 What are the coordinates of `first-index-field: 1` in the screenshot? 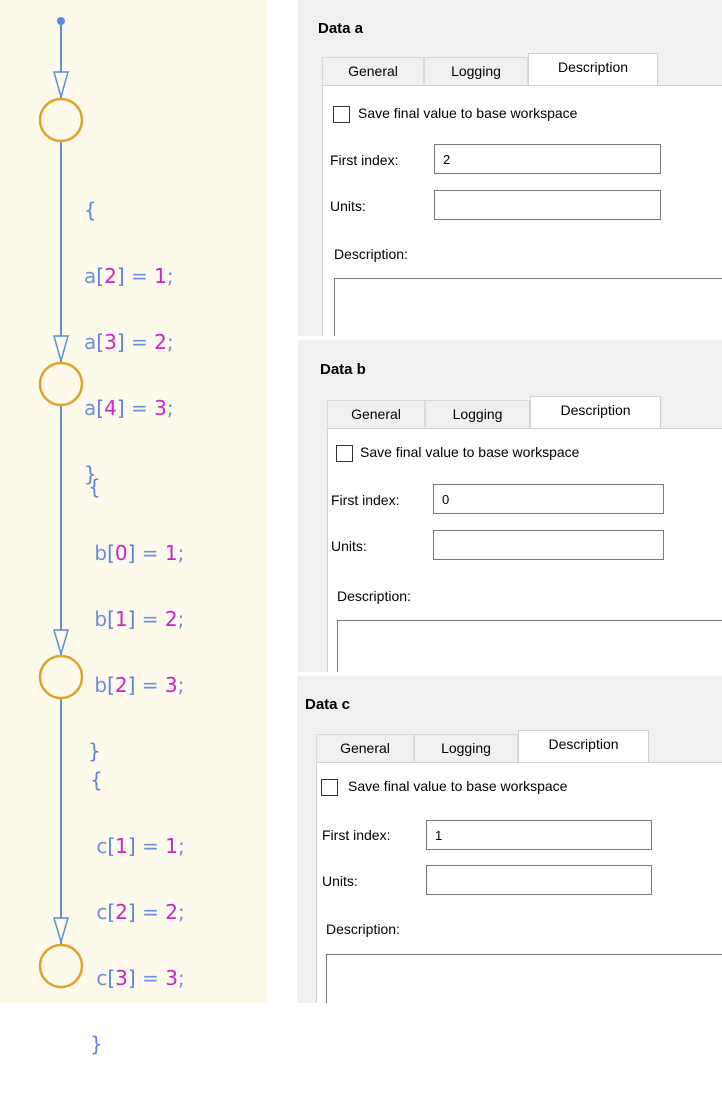 It's located at (539, 835).